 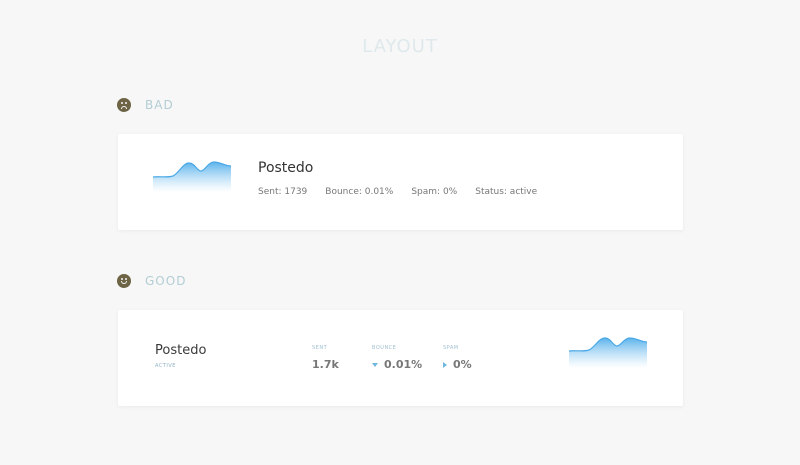 I want to click on section-bad-label: BAD, so click(x=145, y=105).